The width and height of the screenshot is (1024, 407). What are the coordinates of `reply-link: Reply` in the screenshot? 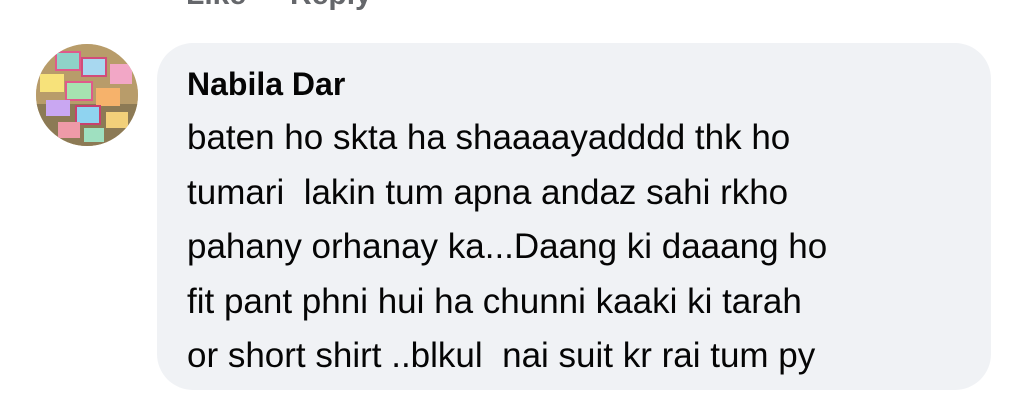 It's located at (331, 5).